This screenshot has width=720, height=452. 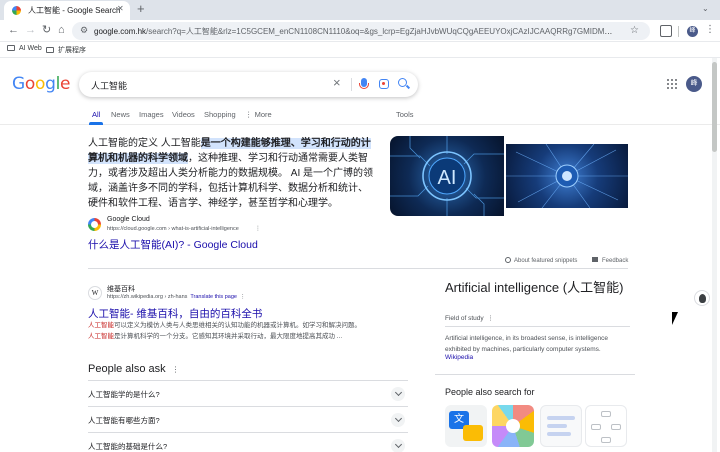 I want to click on bookmarks-bar: AI Web 扩展程序, so click(x=360, y=50).